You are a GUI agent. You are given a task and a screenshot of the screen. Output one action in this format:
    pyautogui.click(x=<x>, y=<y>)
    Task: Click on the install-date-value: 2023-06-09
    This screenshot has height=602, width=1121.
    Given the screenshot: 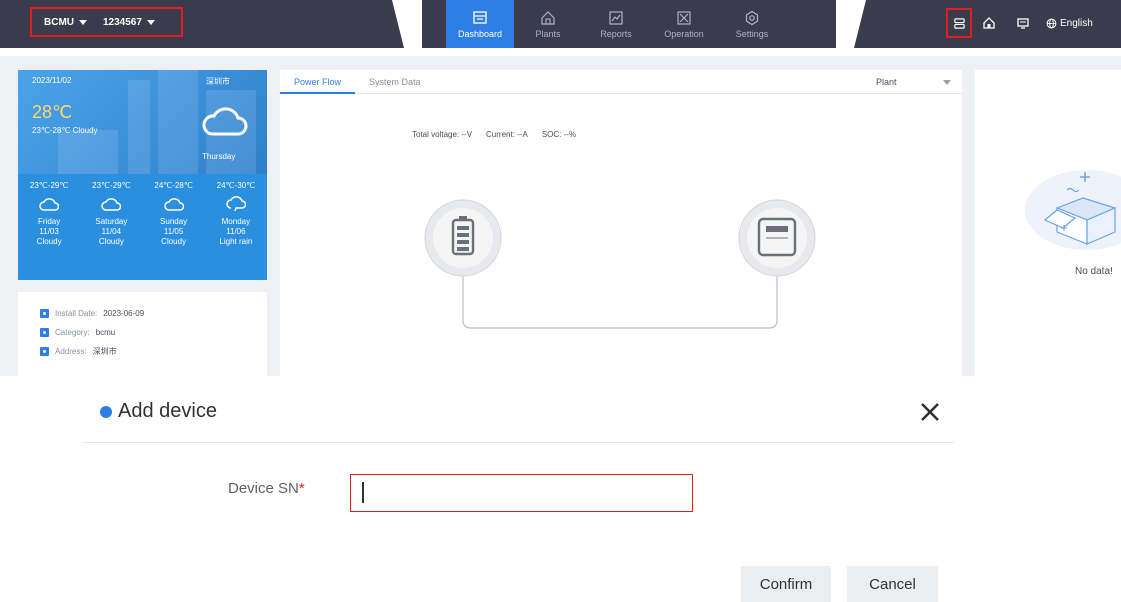 What is the action you would take?
    pyautogui.click(x=124, y=313)
    